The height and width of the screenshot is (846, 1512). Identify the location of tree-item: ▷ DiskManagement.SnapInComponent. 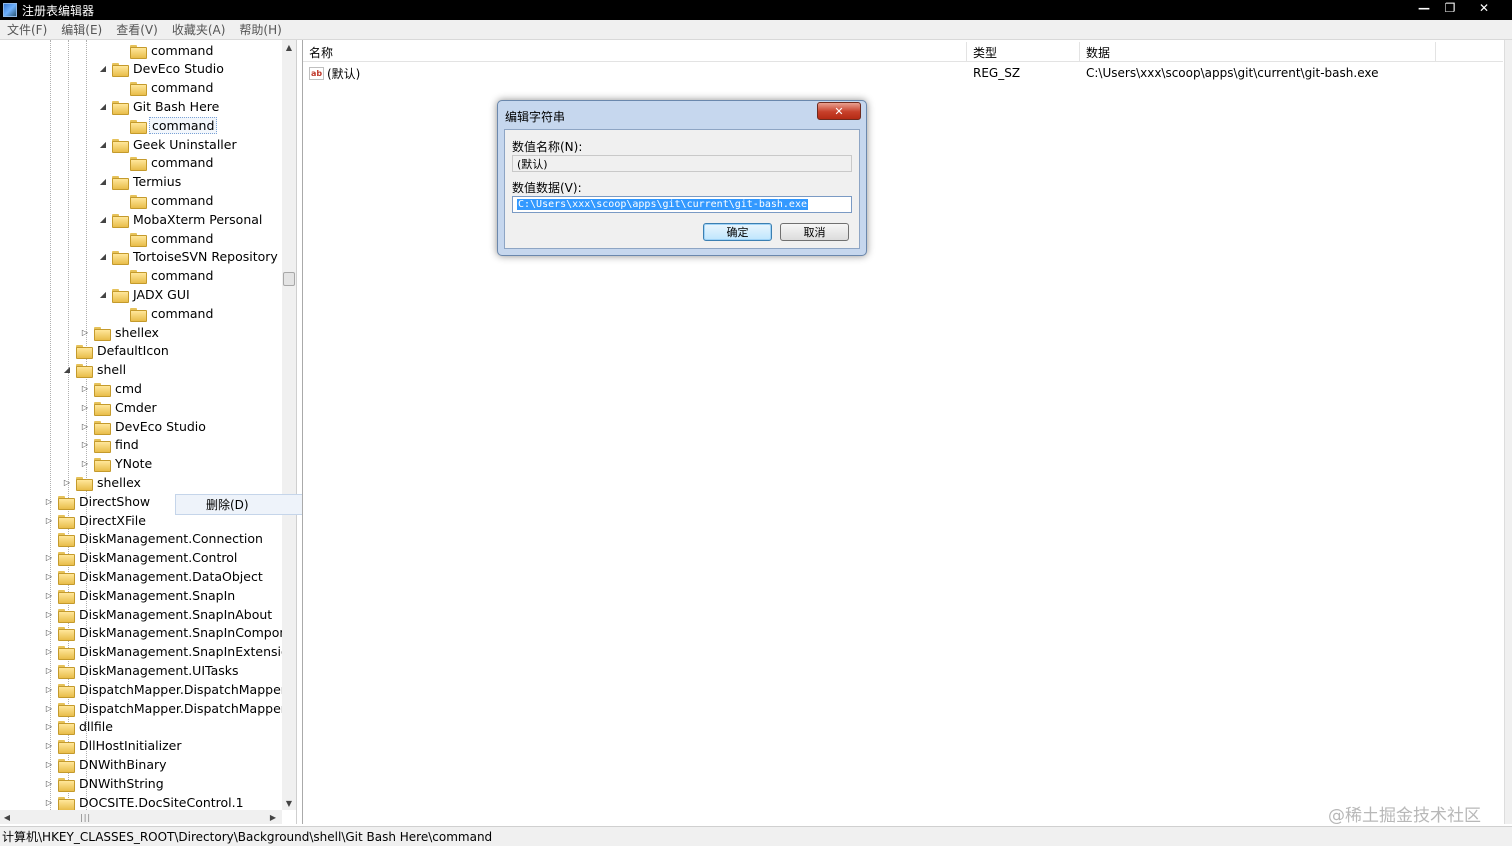
(163, 633).